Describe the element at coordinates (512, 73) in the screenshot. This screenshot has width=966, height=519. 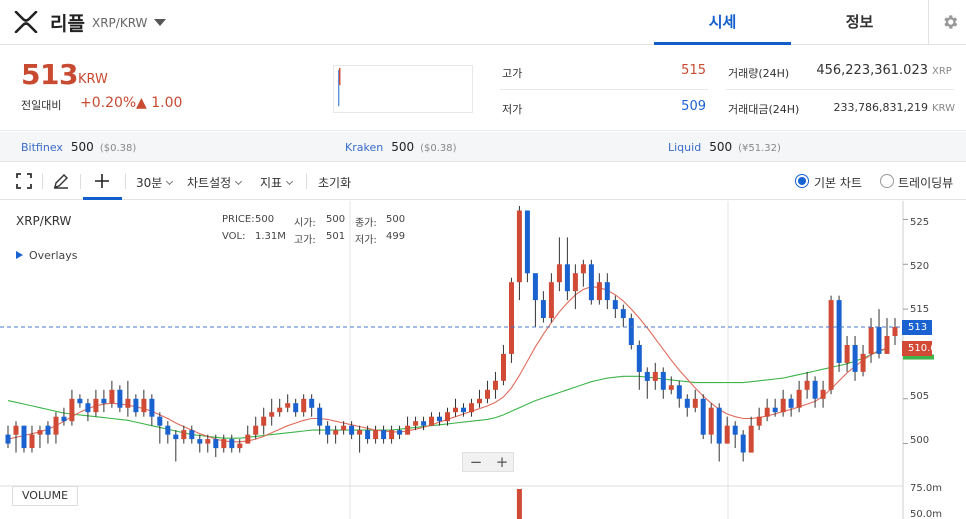
I see `high-label: 고가` at that location.